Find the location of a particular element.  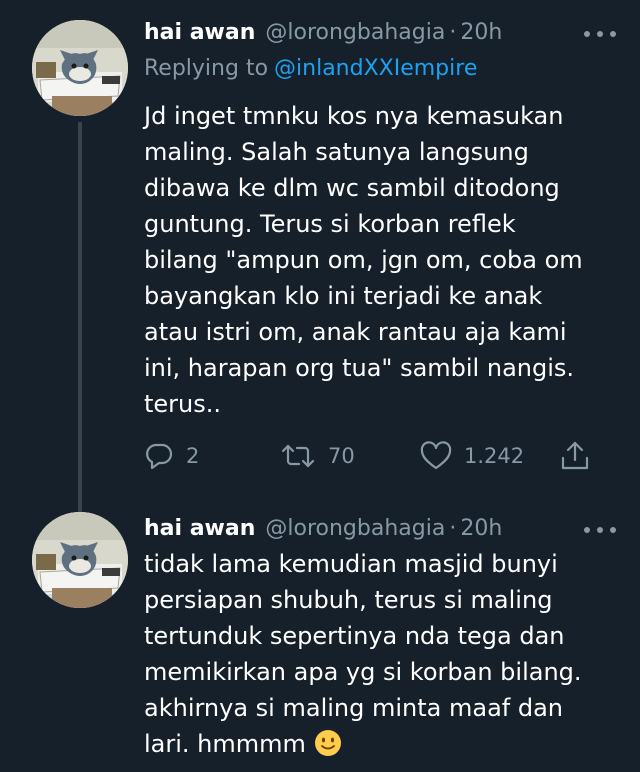

reply-icon is located at coordinates (159, 456).